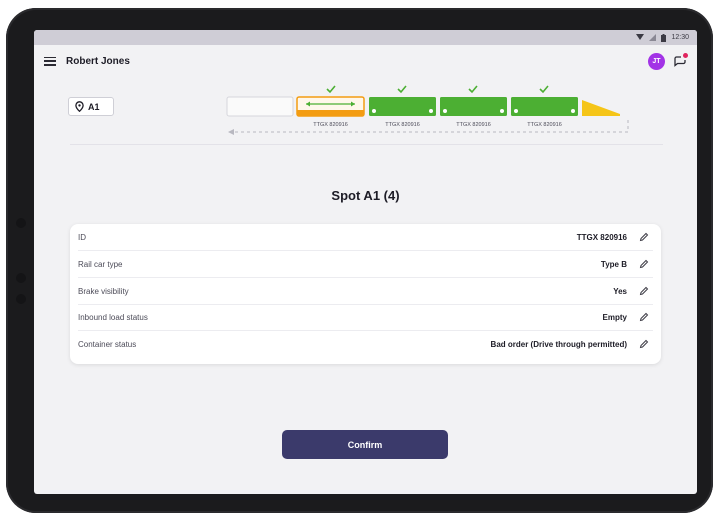  What do you see at coordinates (613, 264) in the screenshot?
I see `detail-value: Type B` at bounding box center [613, 264].